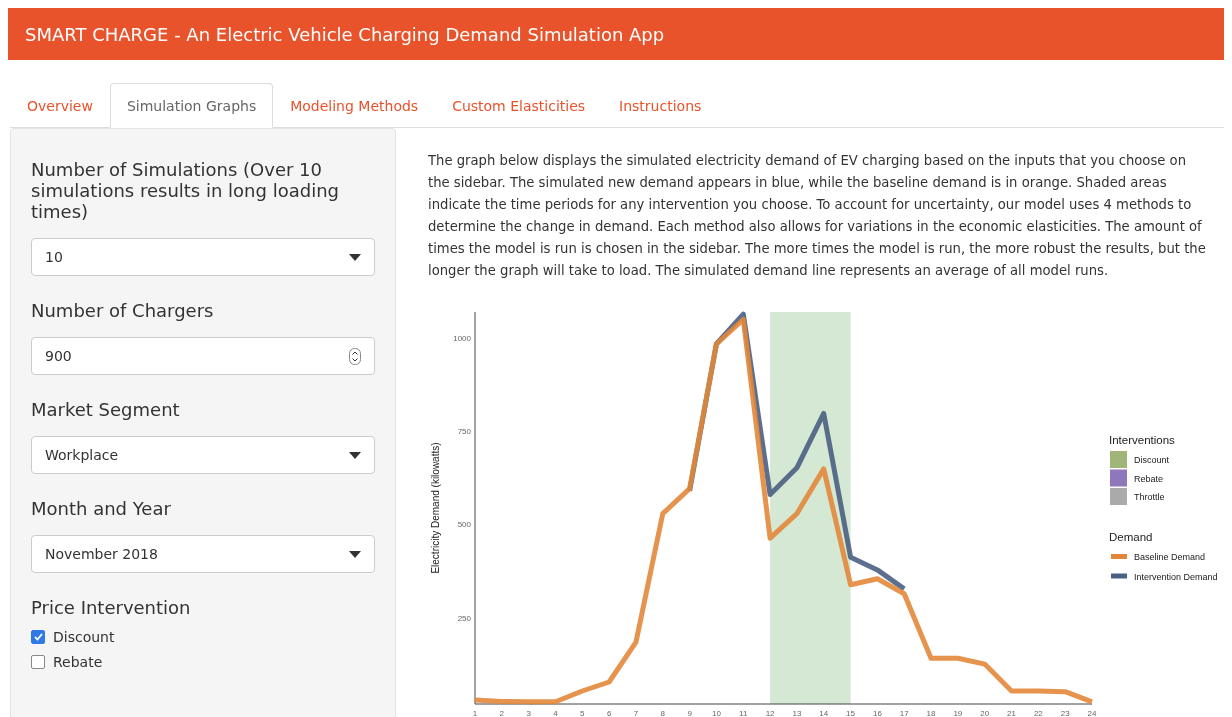 This screenshot has width=1232, height=717. Describe the element at coordinates (191, 105) in the screenshot. I see `tab: Simulation Graphs` at that location.